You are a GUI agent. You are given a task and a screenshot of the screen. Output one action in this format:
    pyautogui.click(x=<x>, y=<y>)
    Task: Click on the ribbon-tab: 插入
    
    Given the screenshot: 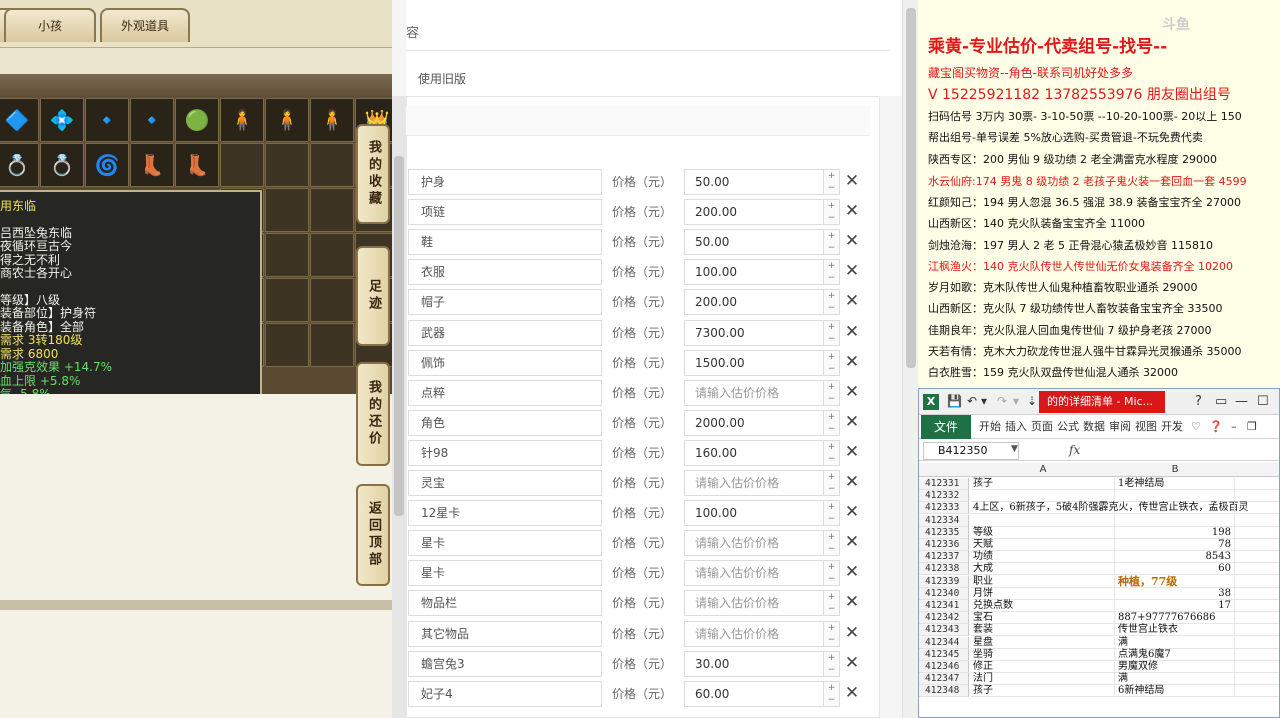 What is the action you would take?
    pyautogui.click(x=1016, y=427)
    